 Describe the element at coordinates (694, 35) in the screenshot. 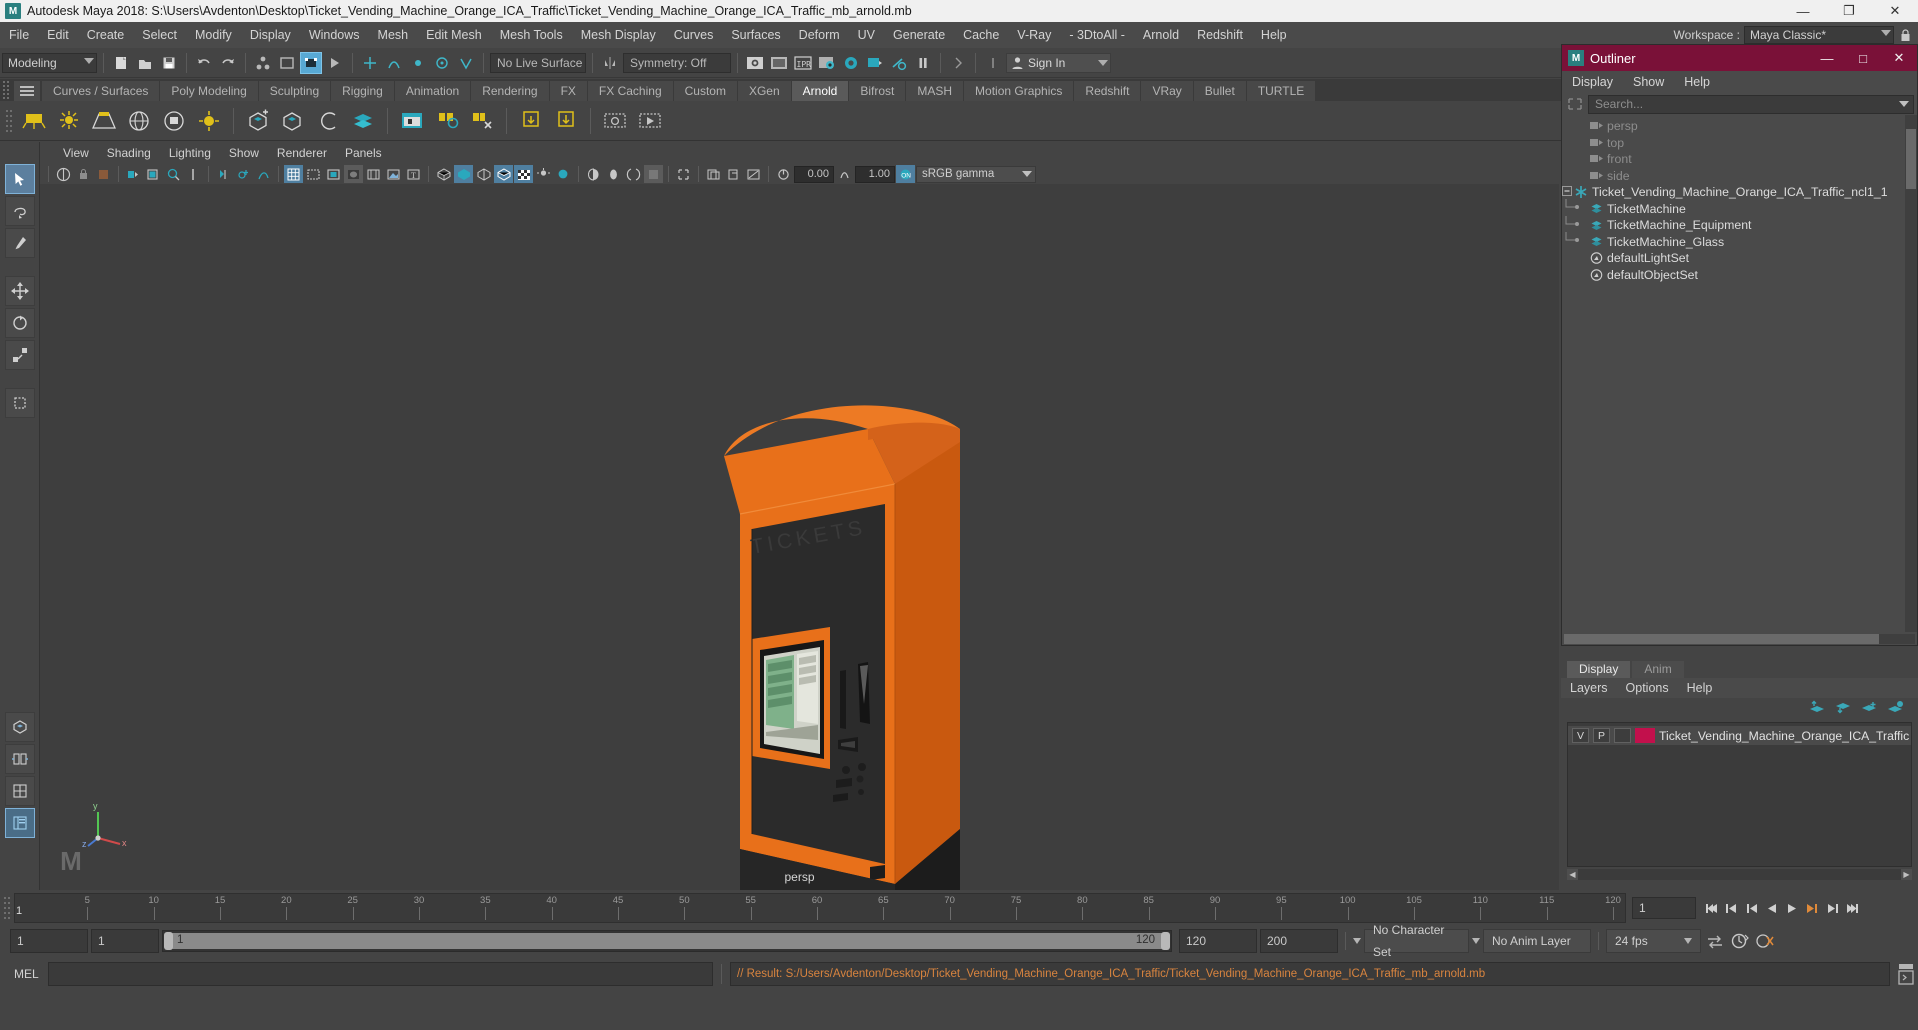

I see `menu-item-curves: Curves` at that location.